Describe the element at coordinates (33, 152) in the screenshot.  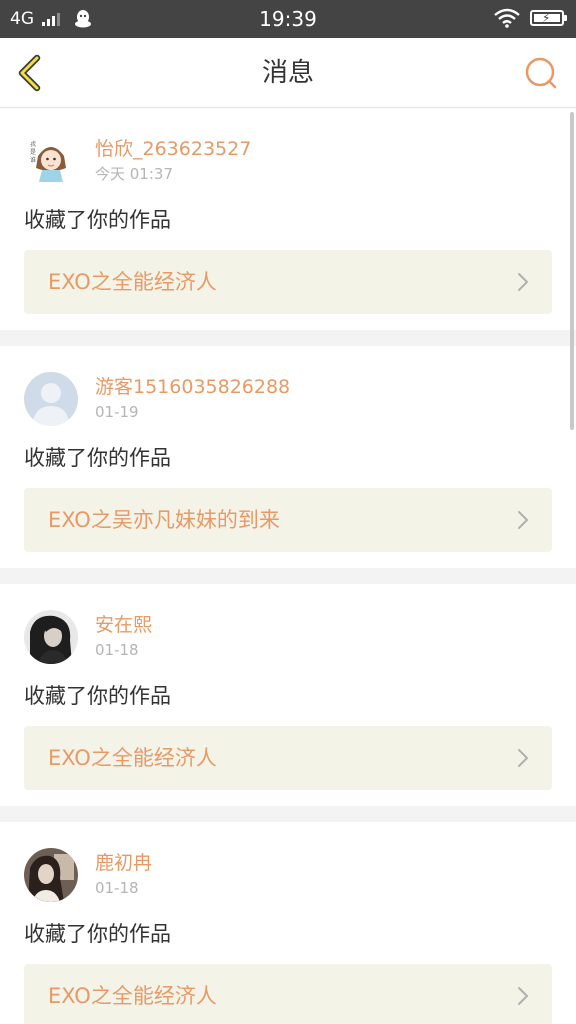
I see `svg-text: 是` at that location.